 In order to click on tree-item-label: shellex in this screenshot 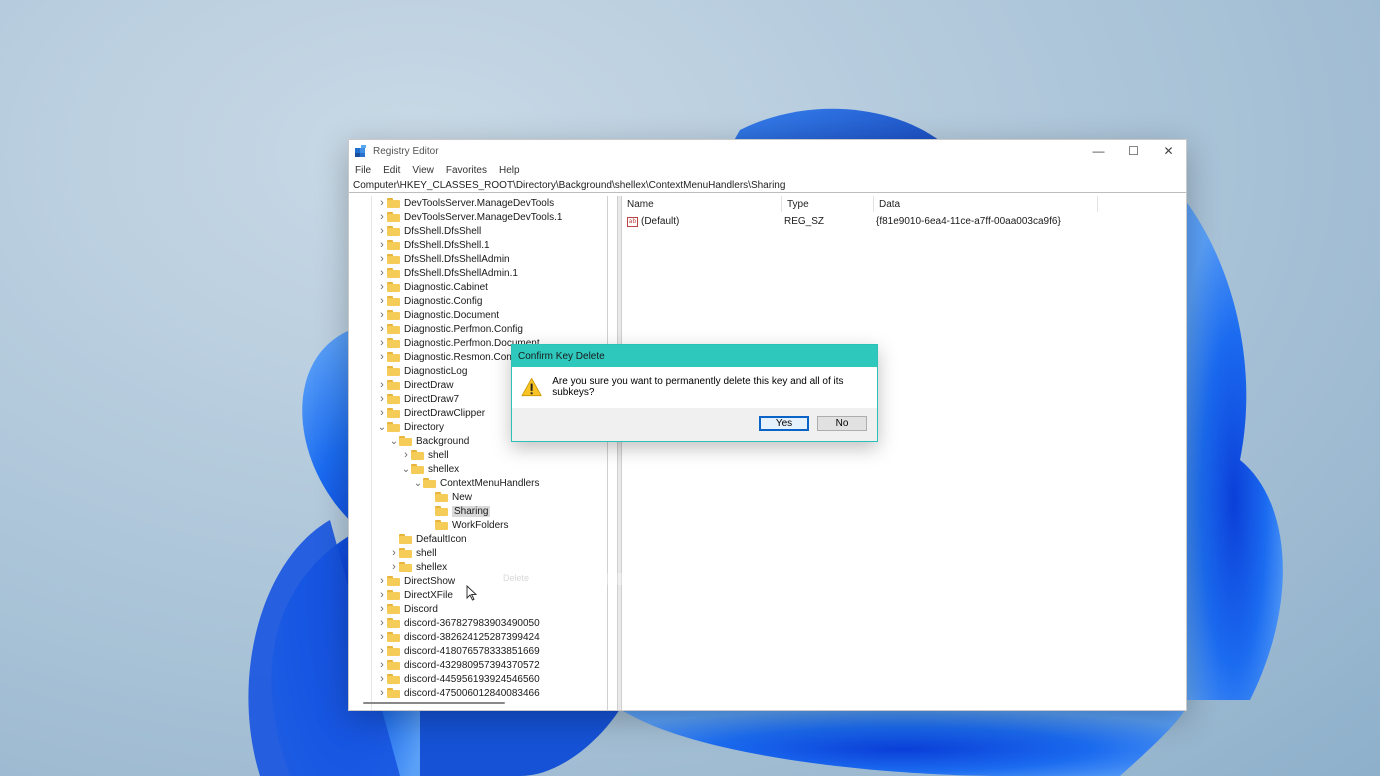, I will do `click(432, 567)`.